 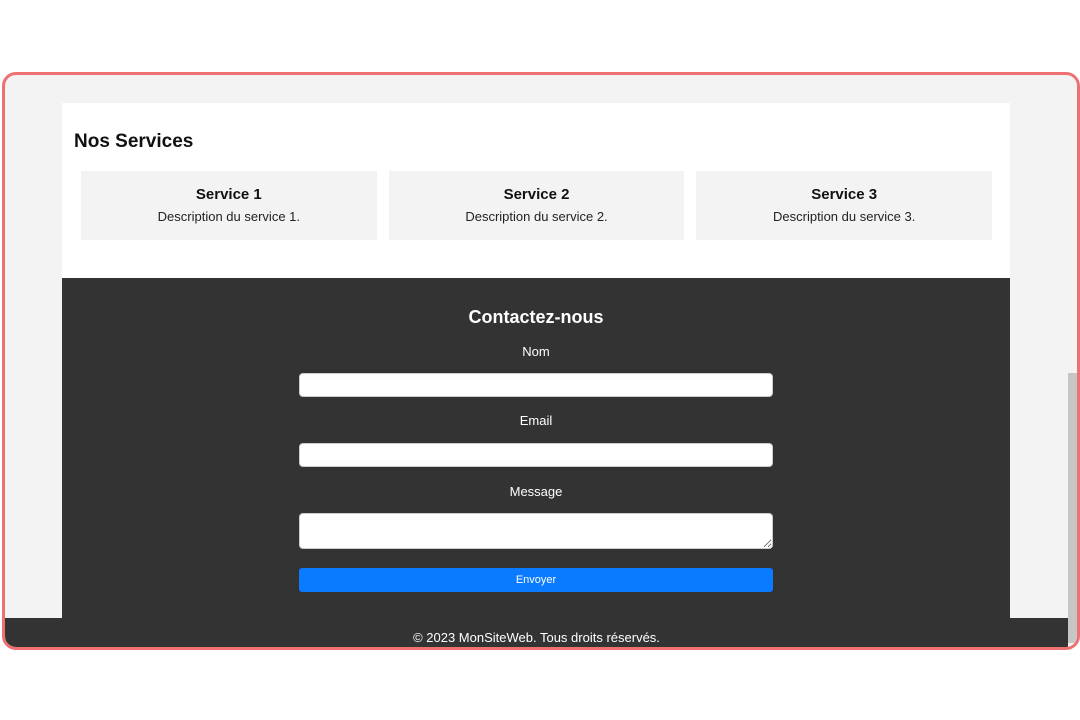 I want to click on service-card-3: Service 3 Description du service 3., so click(x=844, y=205).